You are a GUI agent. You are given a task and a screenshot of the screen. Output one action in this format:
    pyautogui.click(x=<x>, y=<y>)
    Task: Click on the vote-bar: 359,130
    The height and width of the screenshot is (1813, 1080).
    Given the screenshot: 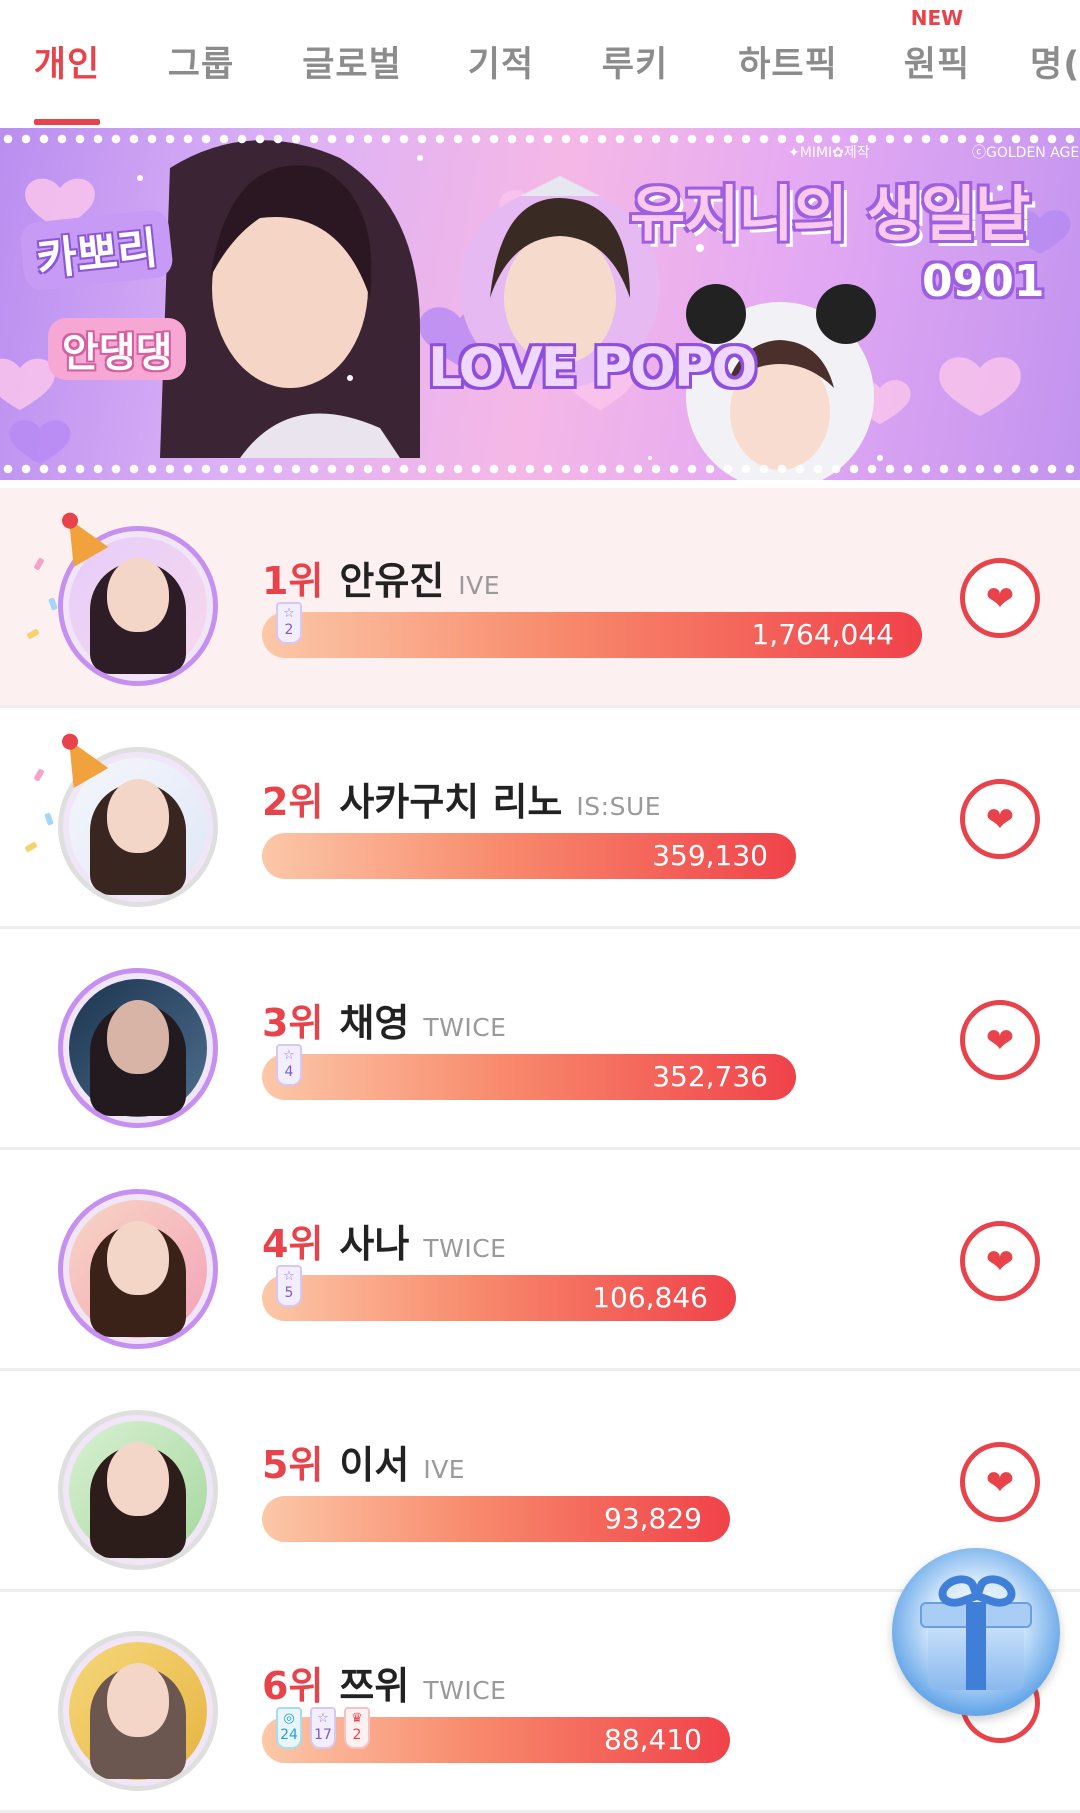 What is the action you would take?
    pyautogui.click(x=529, y=856)
    